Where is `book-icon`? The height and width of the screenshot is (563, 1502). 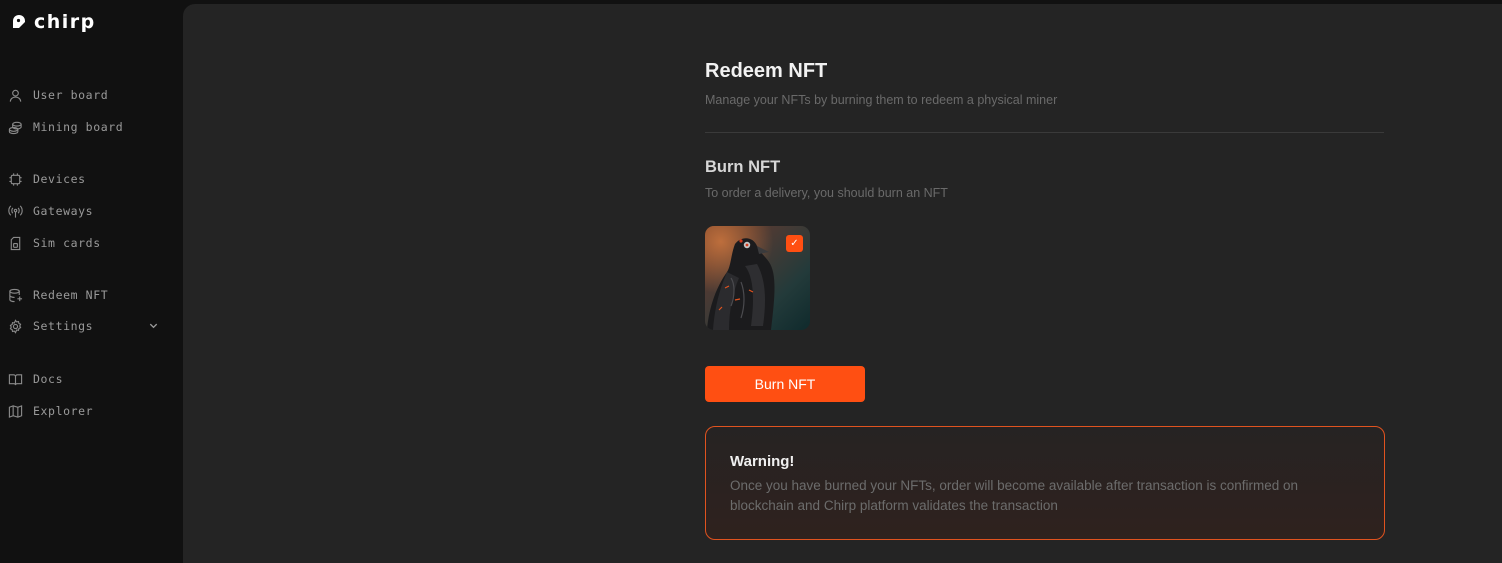
book-icon is located at coordinates (15, 379).